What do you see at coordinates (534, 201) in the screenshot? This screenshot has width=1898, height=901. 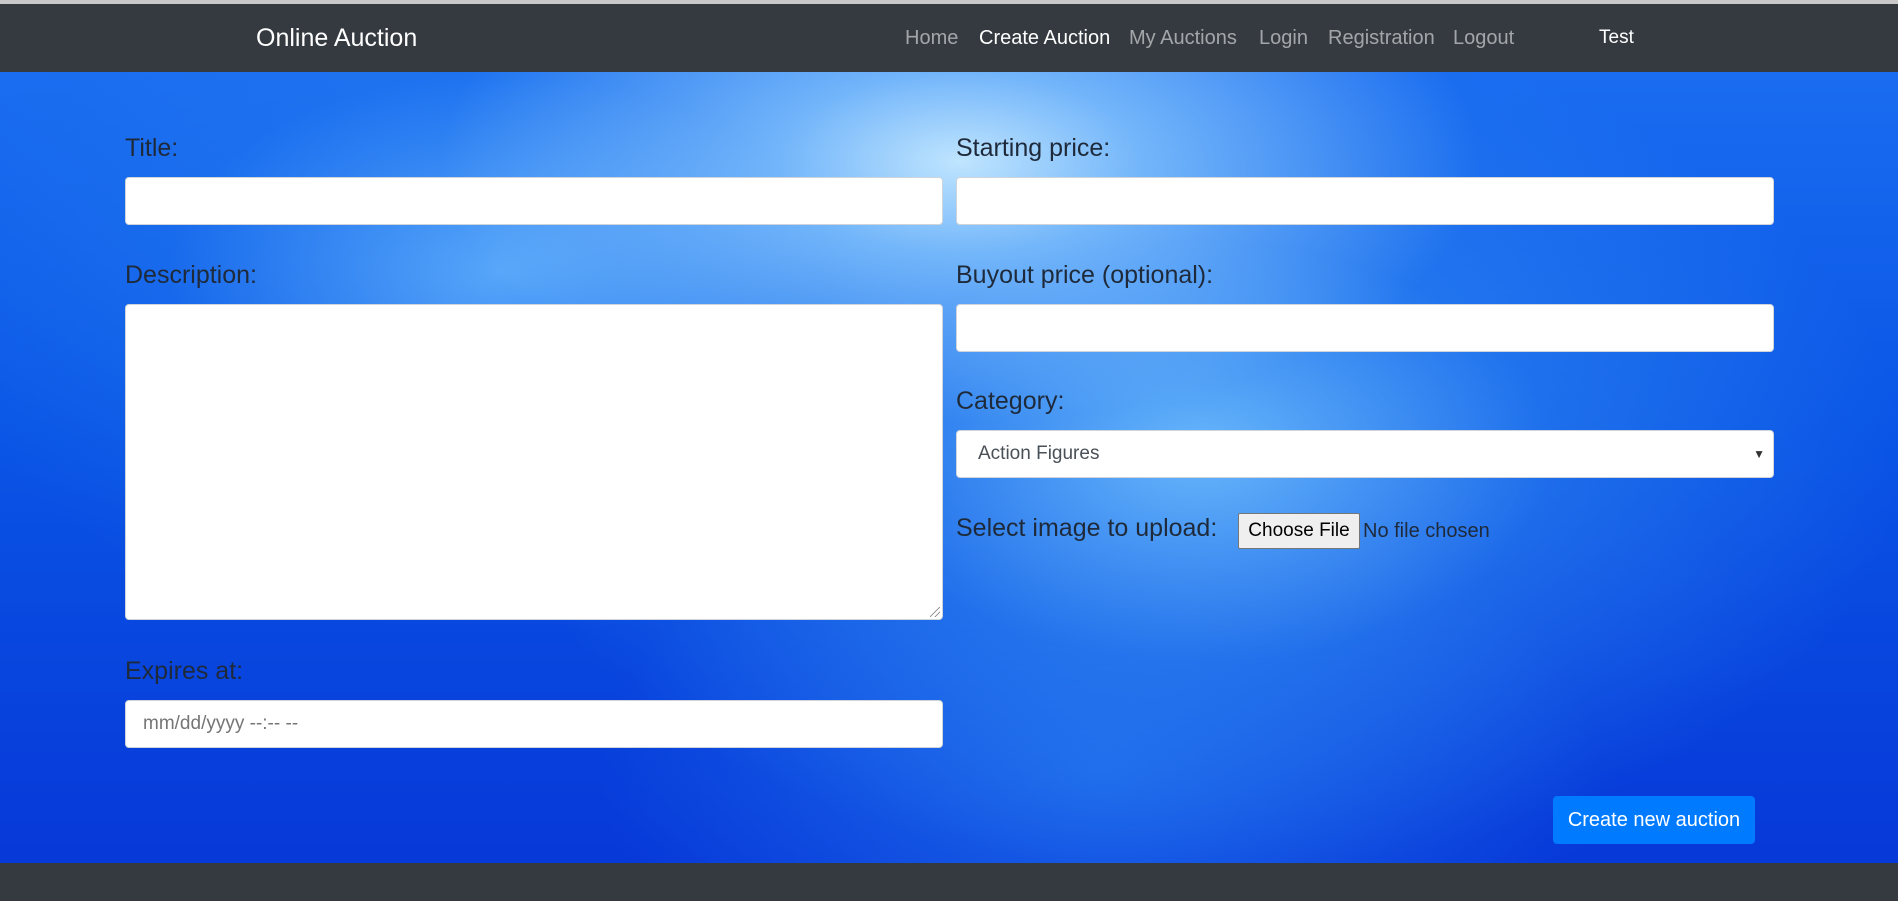 I see `title-input` at bounding box center [534, 201].